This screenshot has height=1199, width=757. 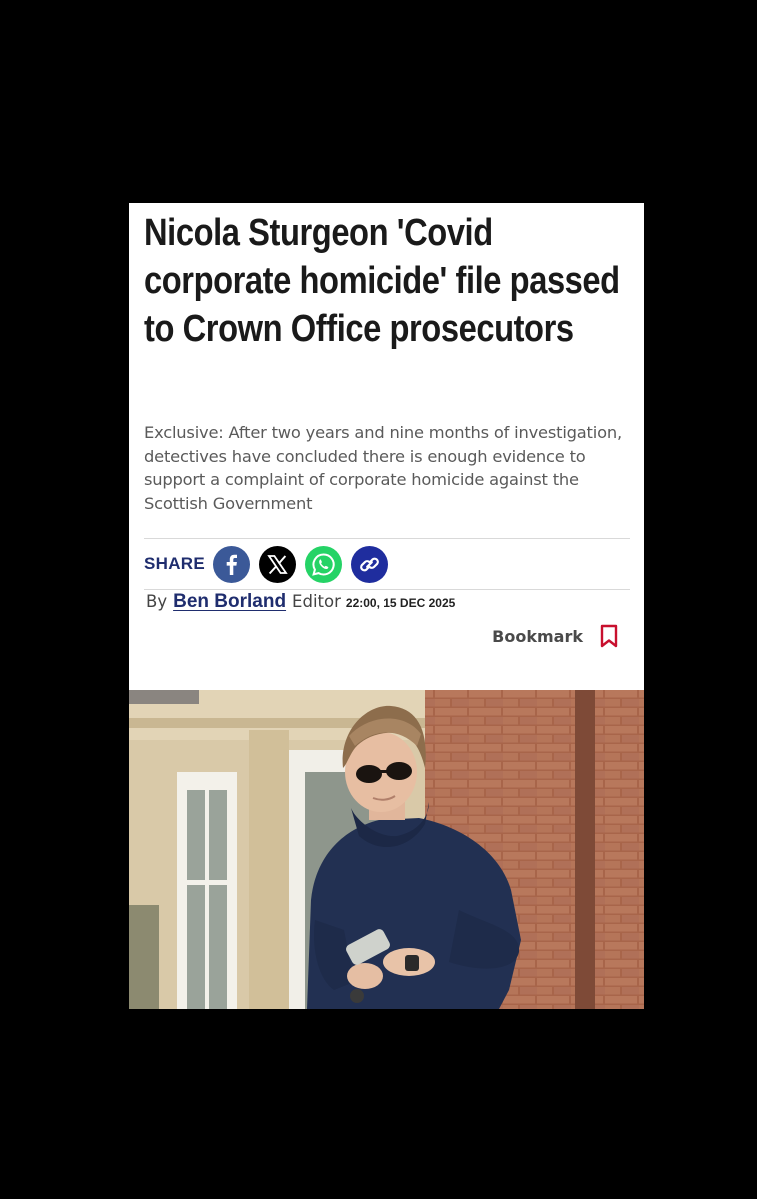 I want to click on author-role: Editor, so click(x=316, y=601).